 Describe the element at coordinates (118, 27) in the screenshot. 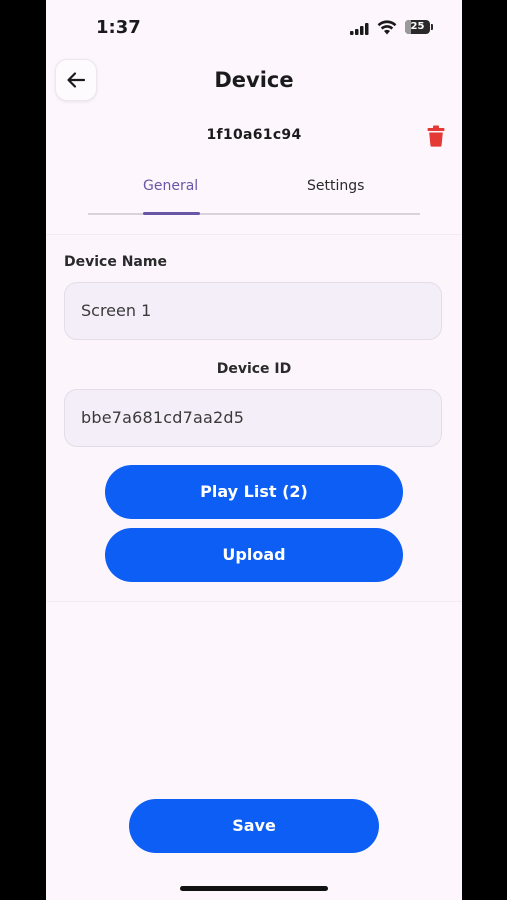

I see `status-time: 1:37` at that location.